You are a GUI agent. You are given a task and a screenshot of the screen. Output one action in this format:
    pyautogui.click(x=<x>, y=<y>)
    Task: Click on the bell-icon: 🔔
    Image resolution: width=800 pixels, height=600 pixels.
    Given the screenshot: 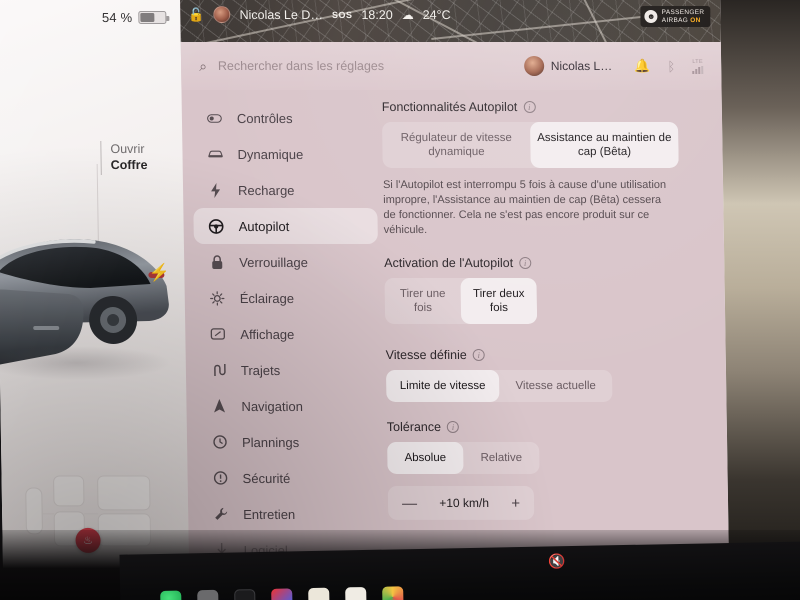 What is the action you would take?
    pyautogui.click(x=642, y=66)
    